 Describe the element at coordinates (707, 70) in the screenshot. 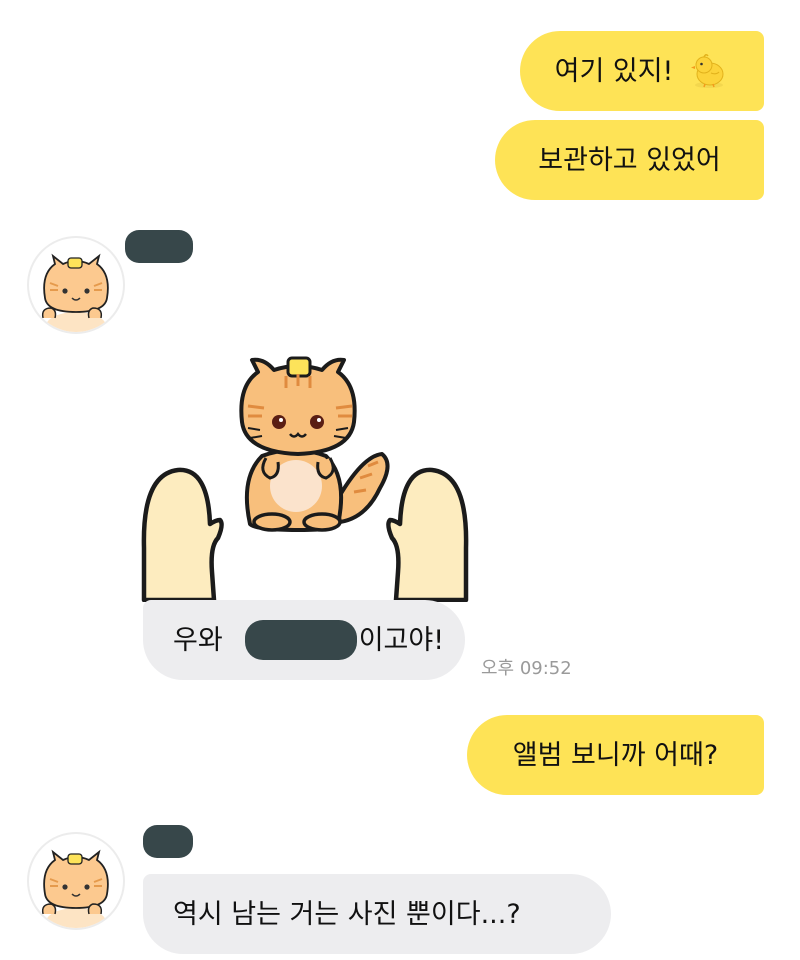

I see `chick-icon` at that location.